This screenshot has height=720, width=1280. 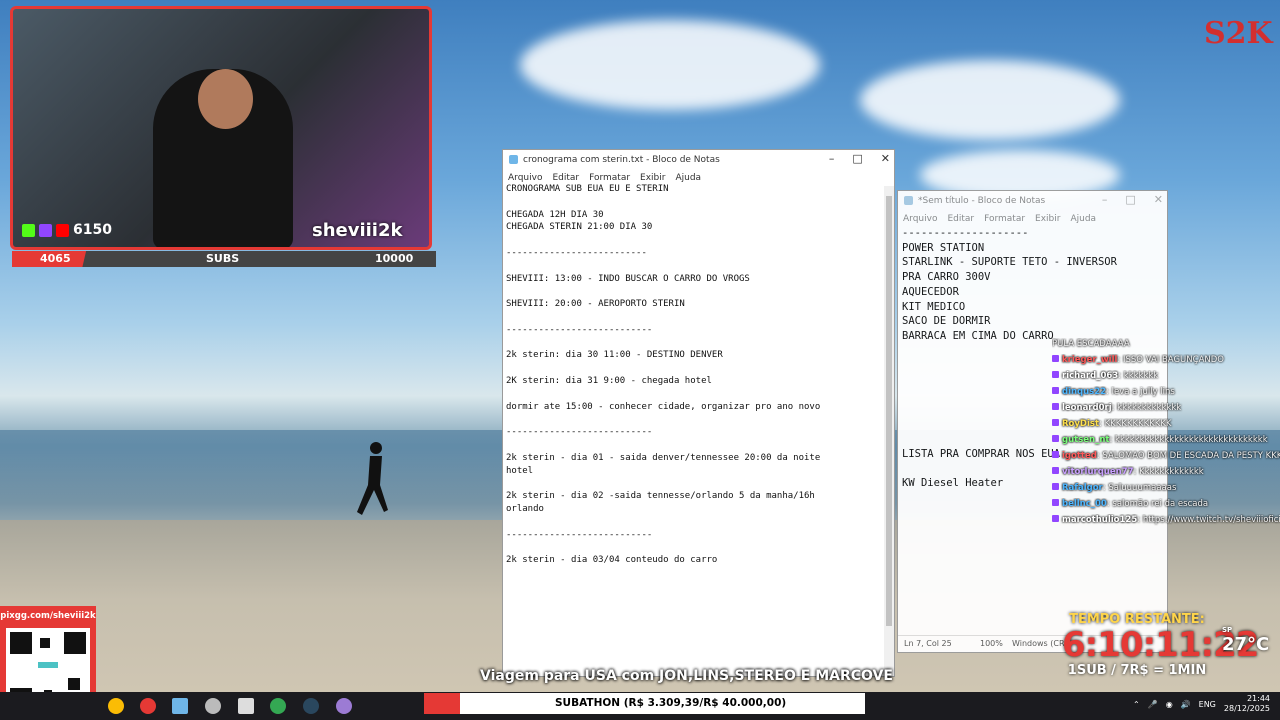 What do you see at coordinates (1188, 440) in the screenshot?
I see `chat-text: : kkkkkkkkkkkkkkkkkkkkkkkkkkkkkkk` at bounding box center [1188, 440].